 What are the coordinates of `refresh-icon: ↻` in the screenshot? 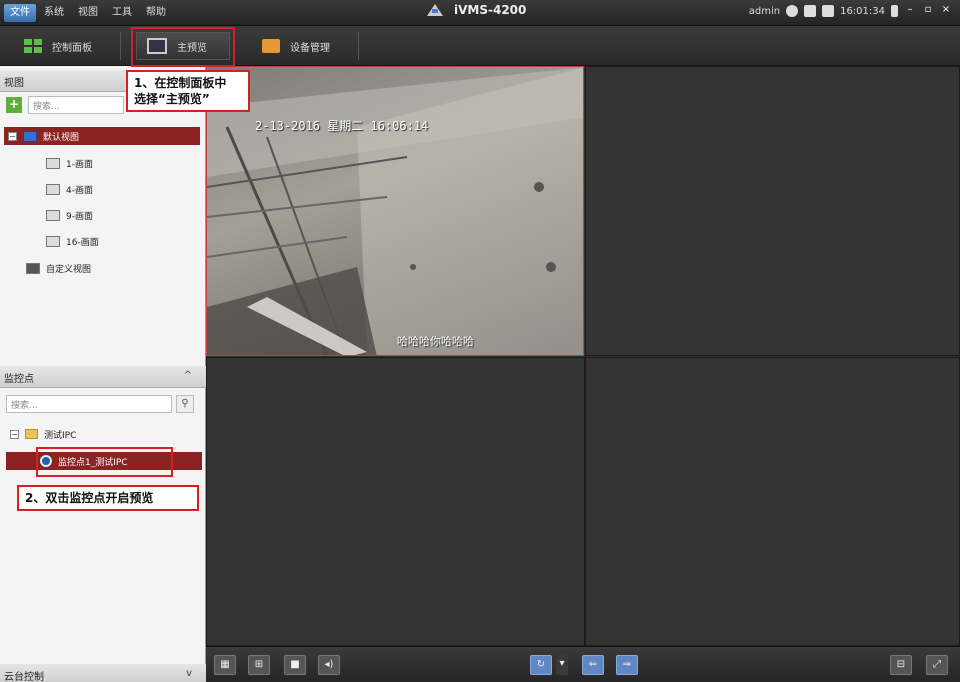 It's located at (541, 665).